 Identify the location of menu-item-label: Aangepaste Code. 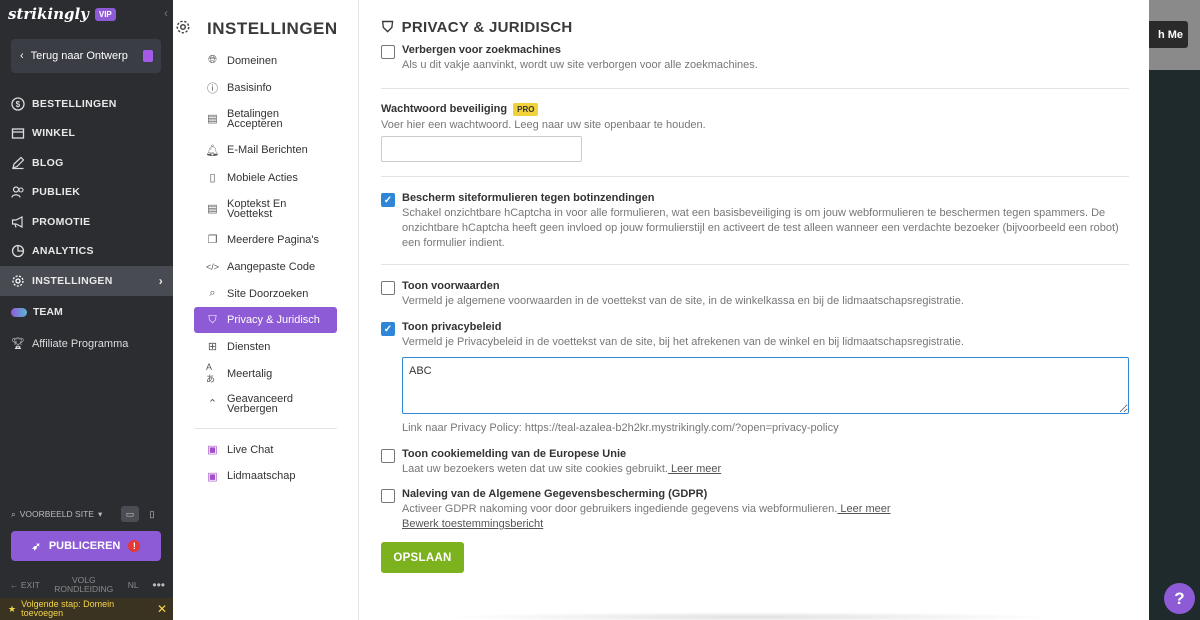
(271, 266).